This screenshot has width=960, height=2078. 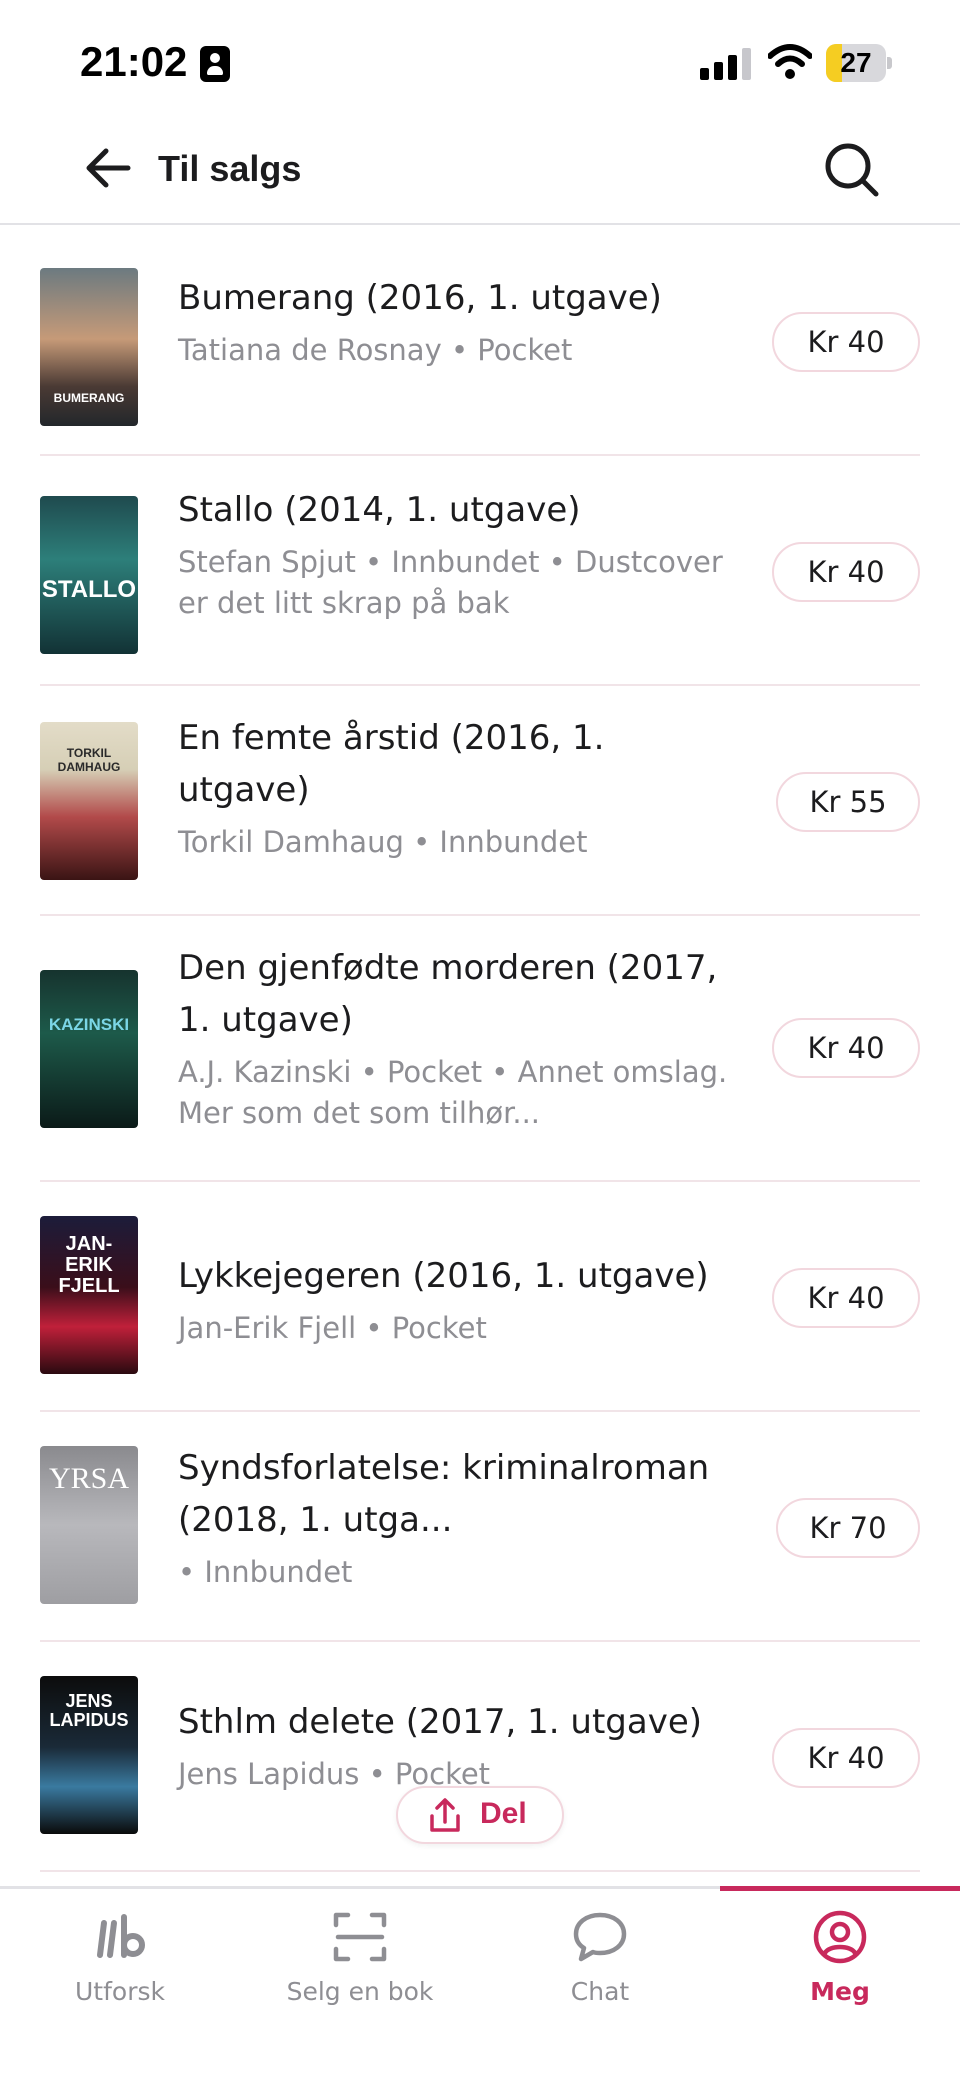 What do you see at coordinates (134, 61) in the screenshot?
I see `status-time: 21:02` at bounding box center [134, 61].